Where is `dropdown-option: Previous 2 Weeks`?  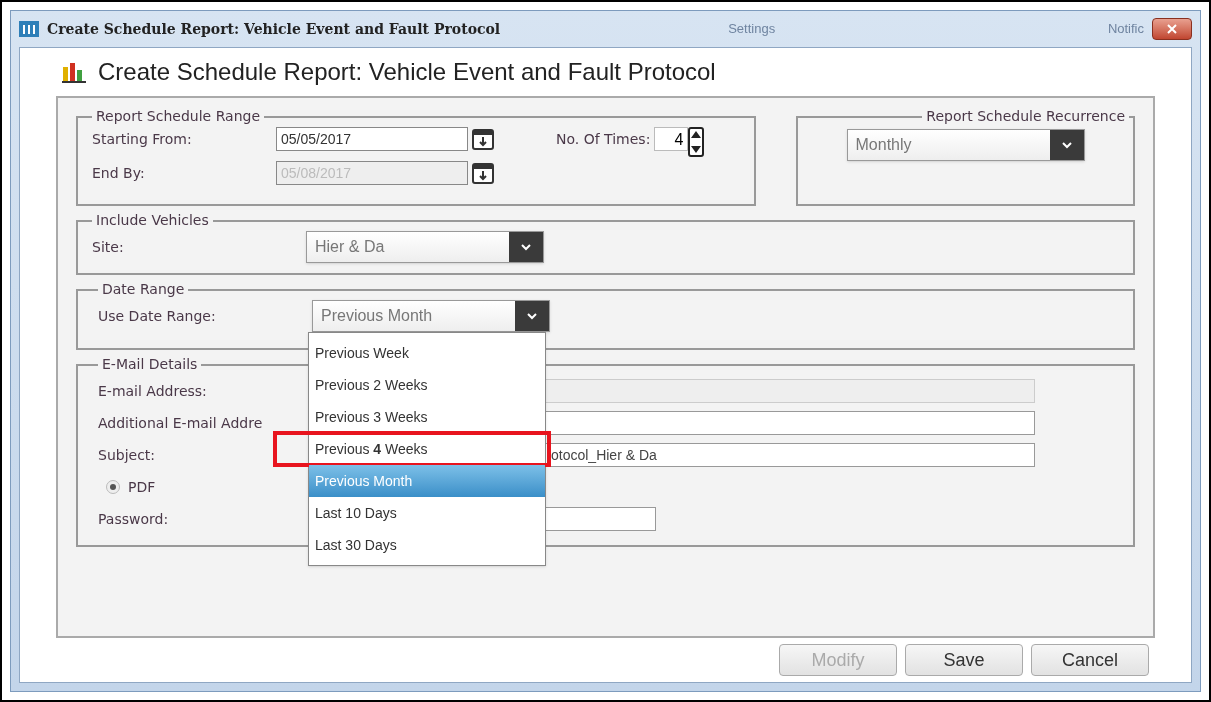 dropdown-option: Previous 2 Weeks is located at coordinates (427, 385).